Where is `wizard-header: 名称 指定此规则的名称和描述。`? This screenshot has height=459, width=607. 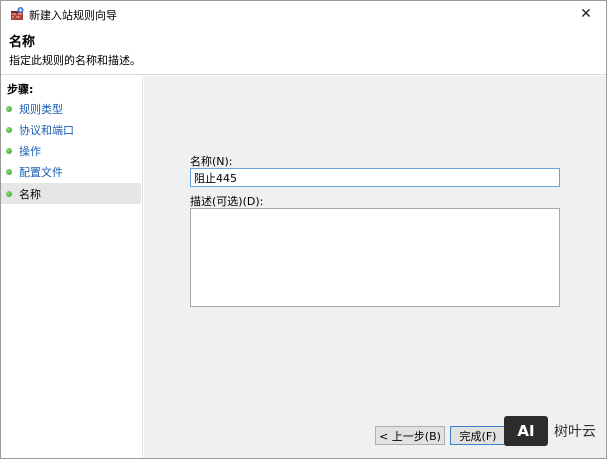
wizard-header: 名称 指定此规则的名称和描述。 is located at coordinates (303, 51).